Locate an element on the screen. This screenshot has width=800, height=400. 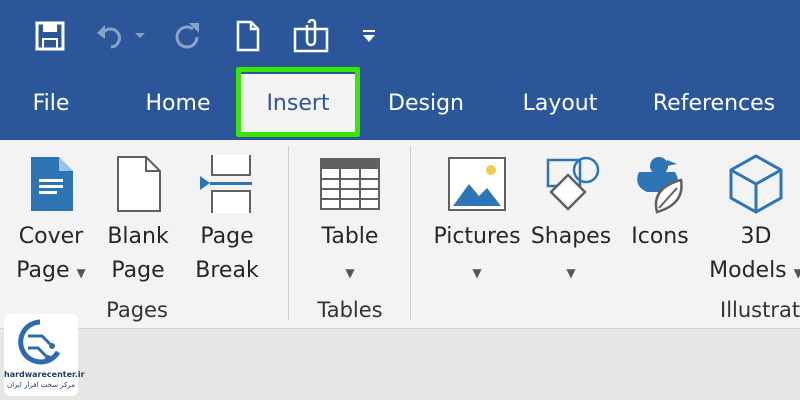
tab-references: References is located at coordinates (714, 103).